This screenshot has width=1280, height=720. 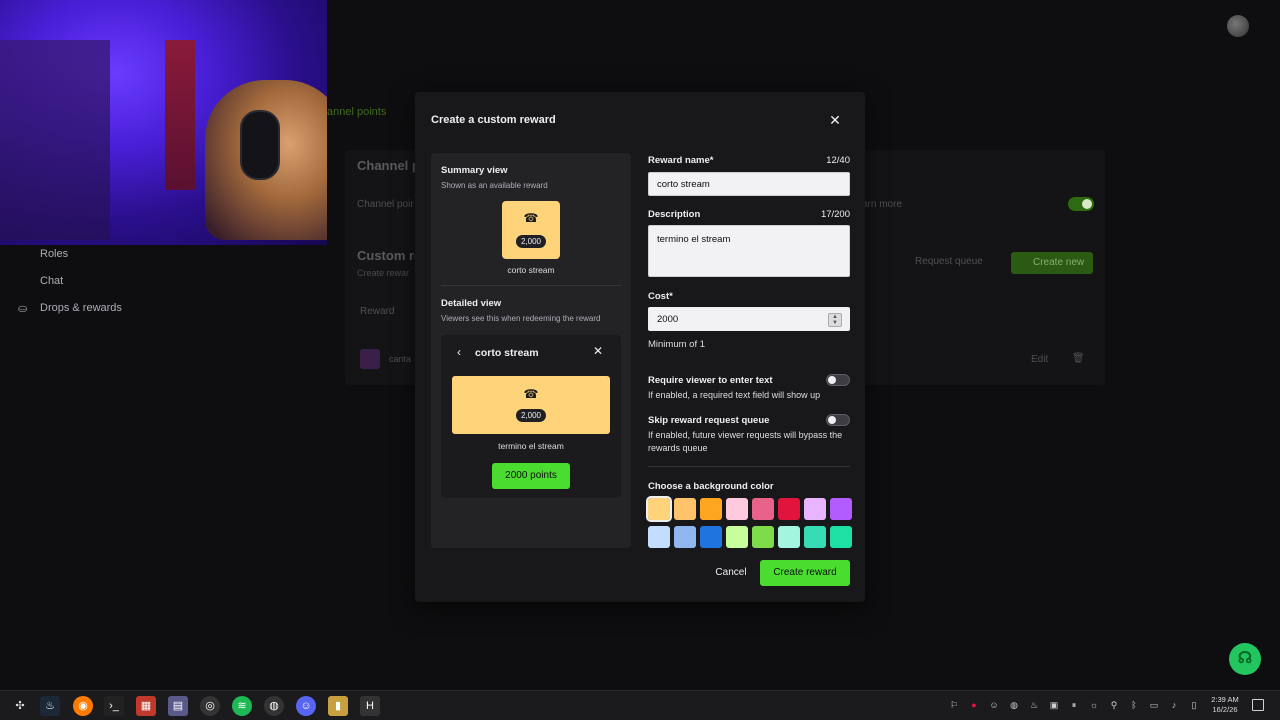 I want to click on clock: 2:39 AM 16/2/26, so click(x=1225, y=705).